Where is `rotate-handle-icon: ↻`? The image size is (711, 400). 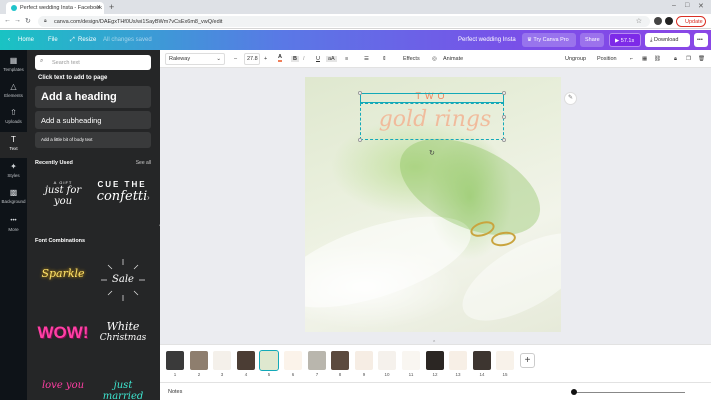 rotate-handle-icon: ↻ is located at coordinates (432, 153).